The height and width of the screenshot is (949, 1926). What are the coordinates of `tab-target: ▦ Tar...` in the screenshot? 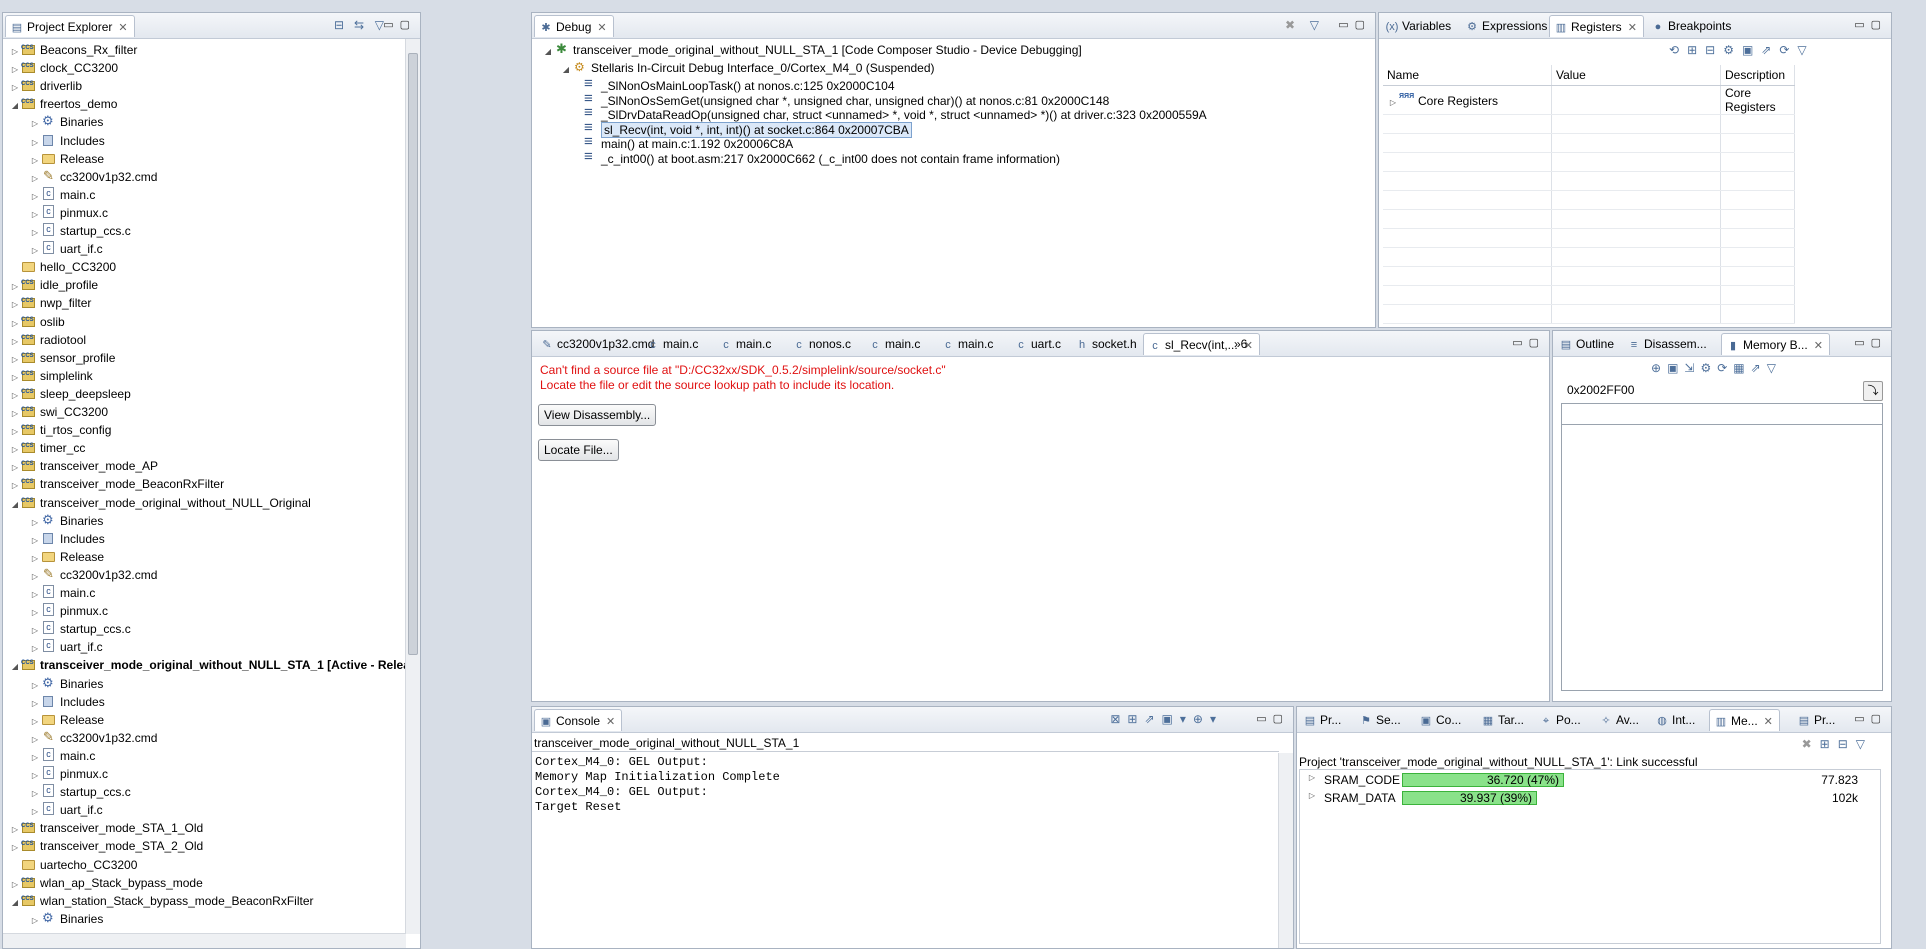 It's located at (1503, 720).